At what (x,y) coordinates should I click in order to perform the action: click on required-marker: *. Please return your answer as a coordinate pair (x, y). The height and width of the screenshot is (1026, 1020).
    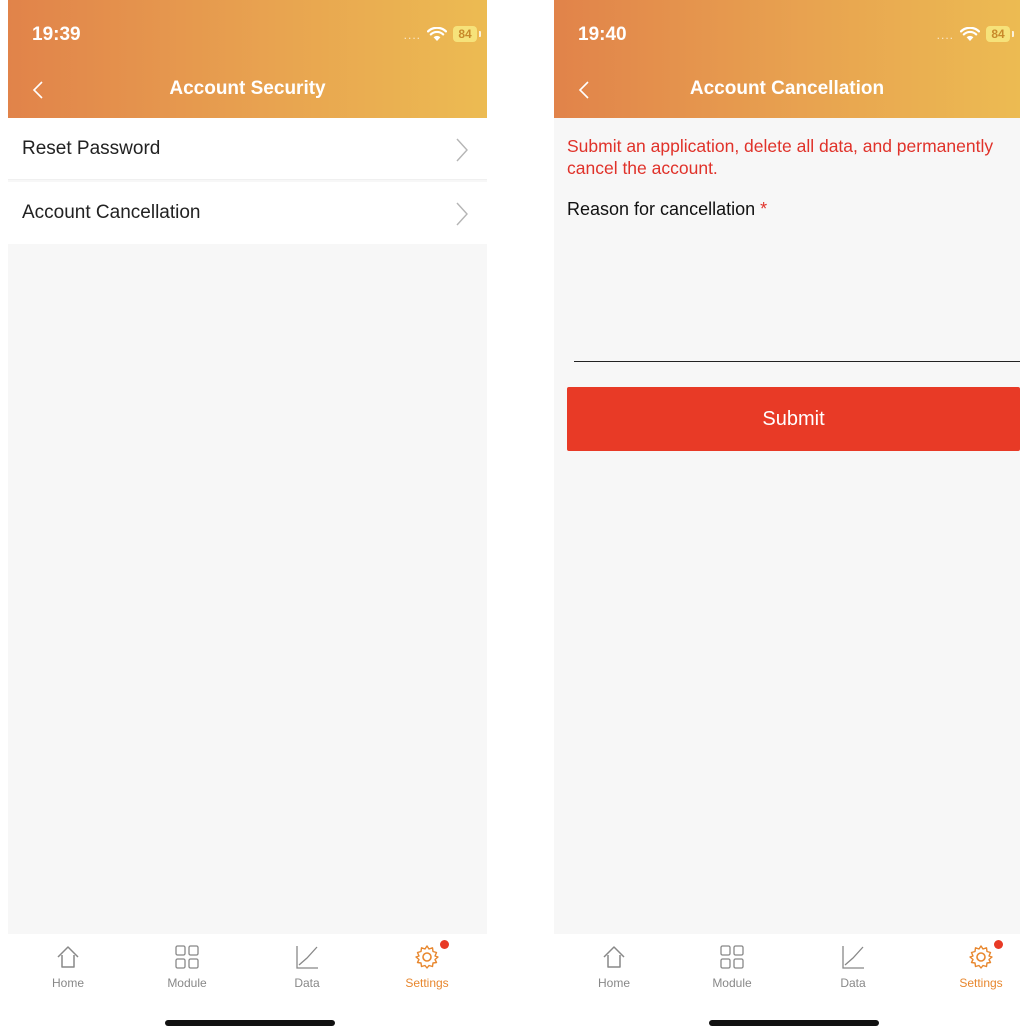
    Looking at the image, I should click on (764, 209).